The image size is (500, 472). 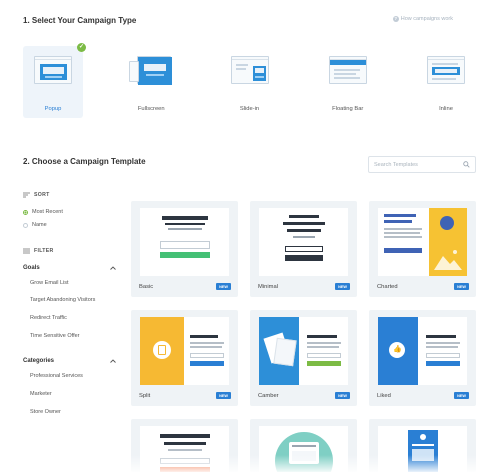 I want to click on floating-bar-thumbnail-icon, so click(x=347, y=70).